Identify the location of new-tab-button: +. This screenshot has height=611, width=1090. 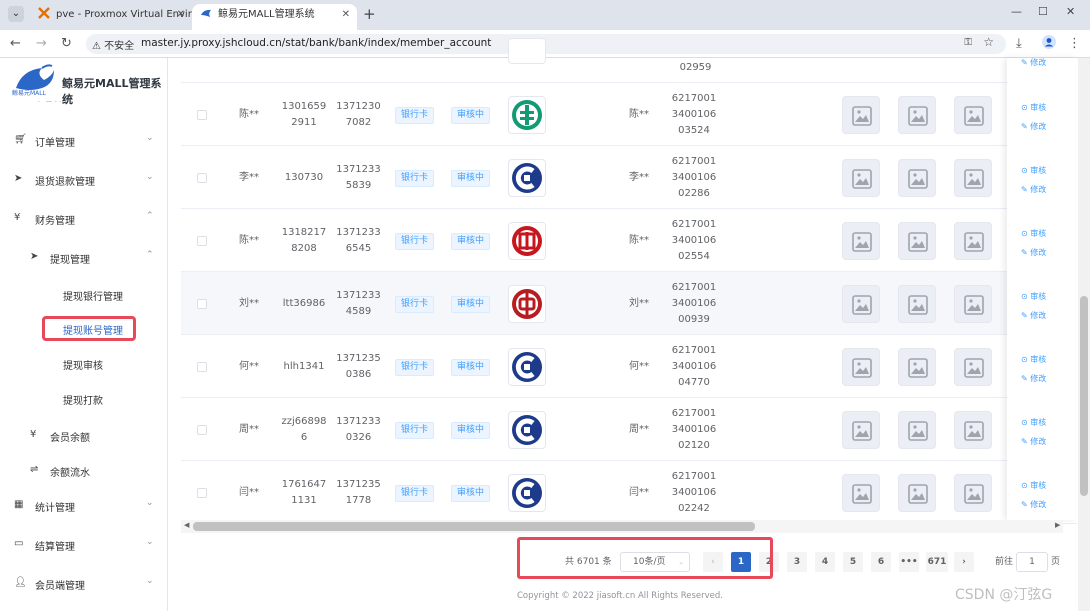
(369, 14).